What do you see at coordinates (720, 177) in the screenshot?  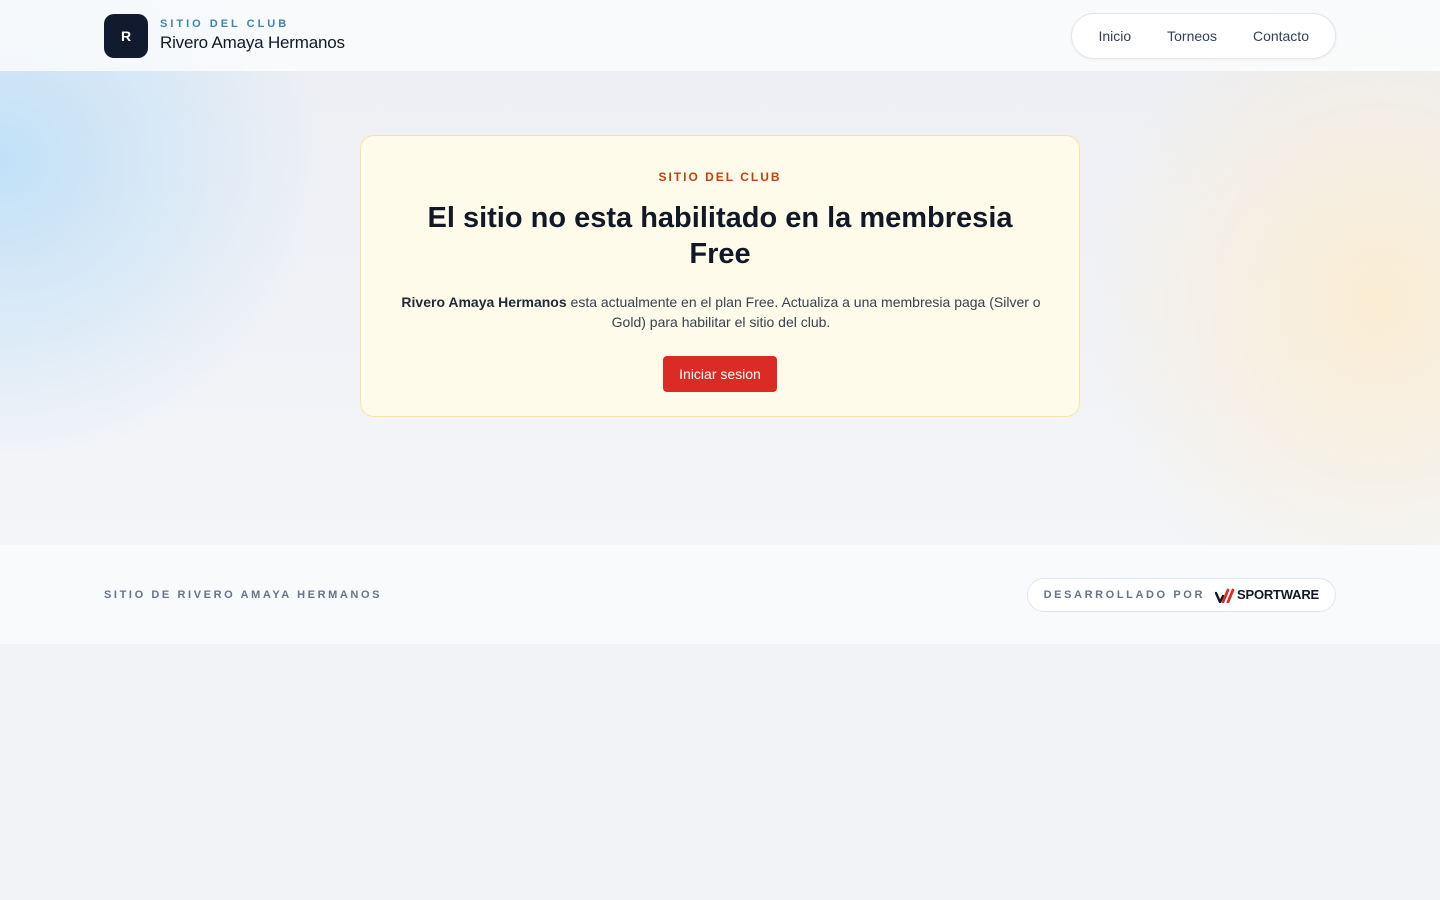 I see `notice-kicker: SITIO DEL CLUB` at bounding box center [720, 177].